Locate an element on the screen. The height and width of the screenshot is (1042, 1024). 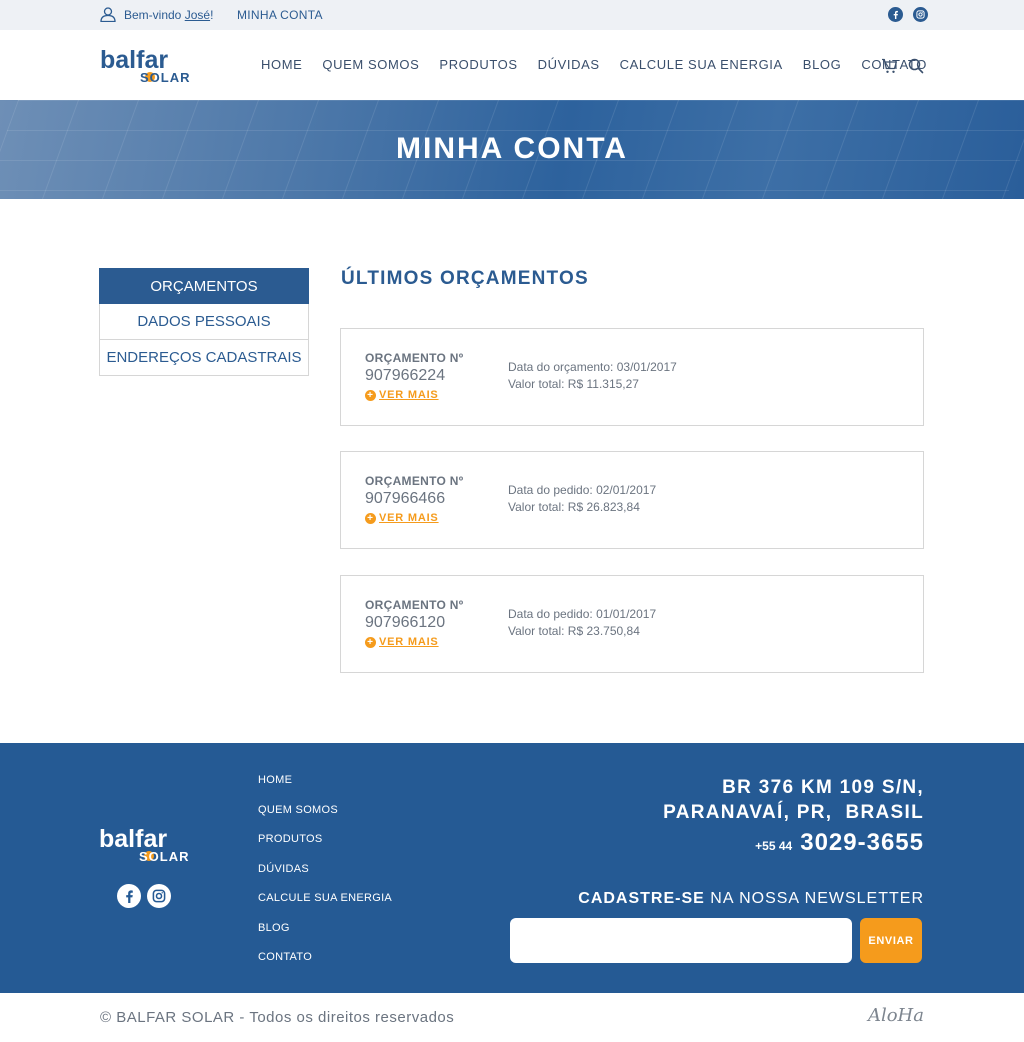
user-icon is located at coordinates (108, 14).